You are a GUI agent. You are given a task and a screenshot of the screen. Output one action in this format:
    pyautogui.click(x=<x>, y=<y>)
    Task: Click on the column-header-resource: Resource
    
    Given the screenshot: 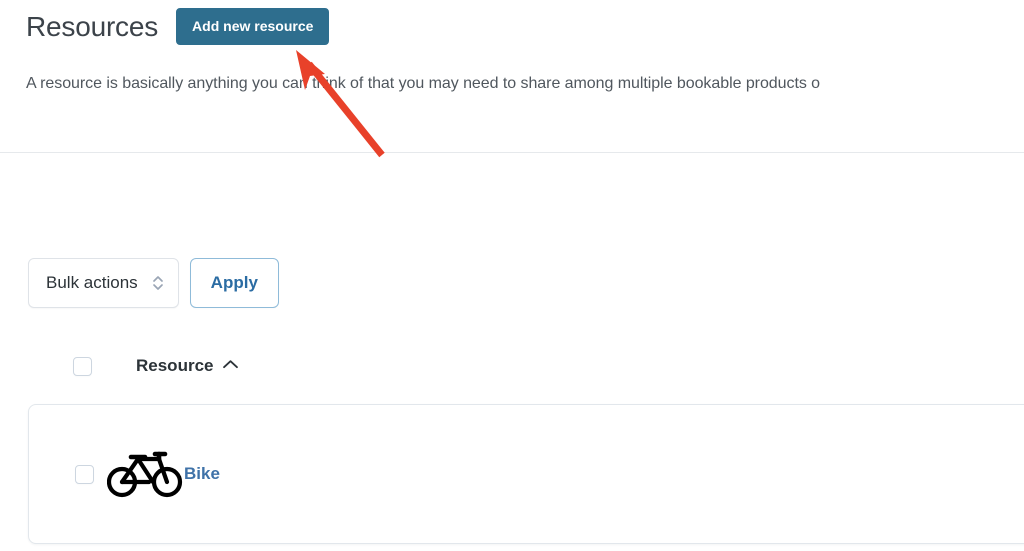 What is the action you would take?
    pyautogui.click(x=187, y=366)
    